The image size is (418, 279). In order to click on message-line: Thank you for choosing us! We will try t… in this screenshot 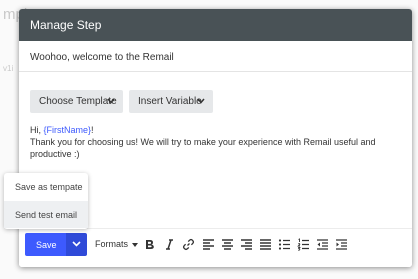, I will do `click(203, 148)`.